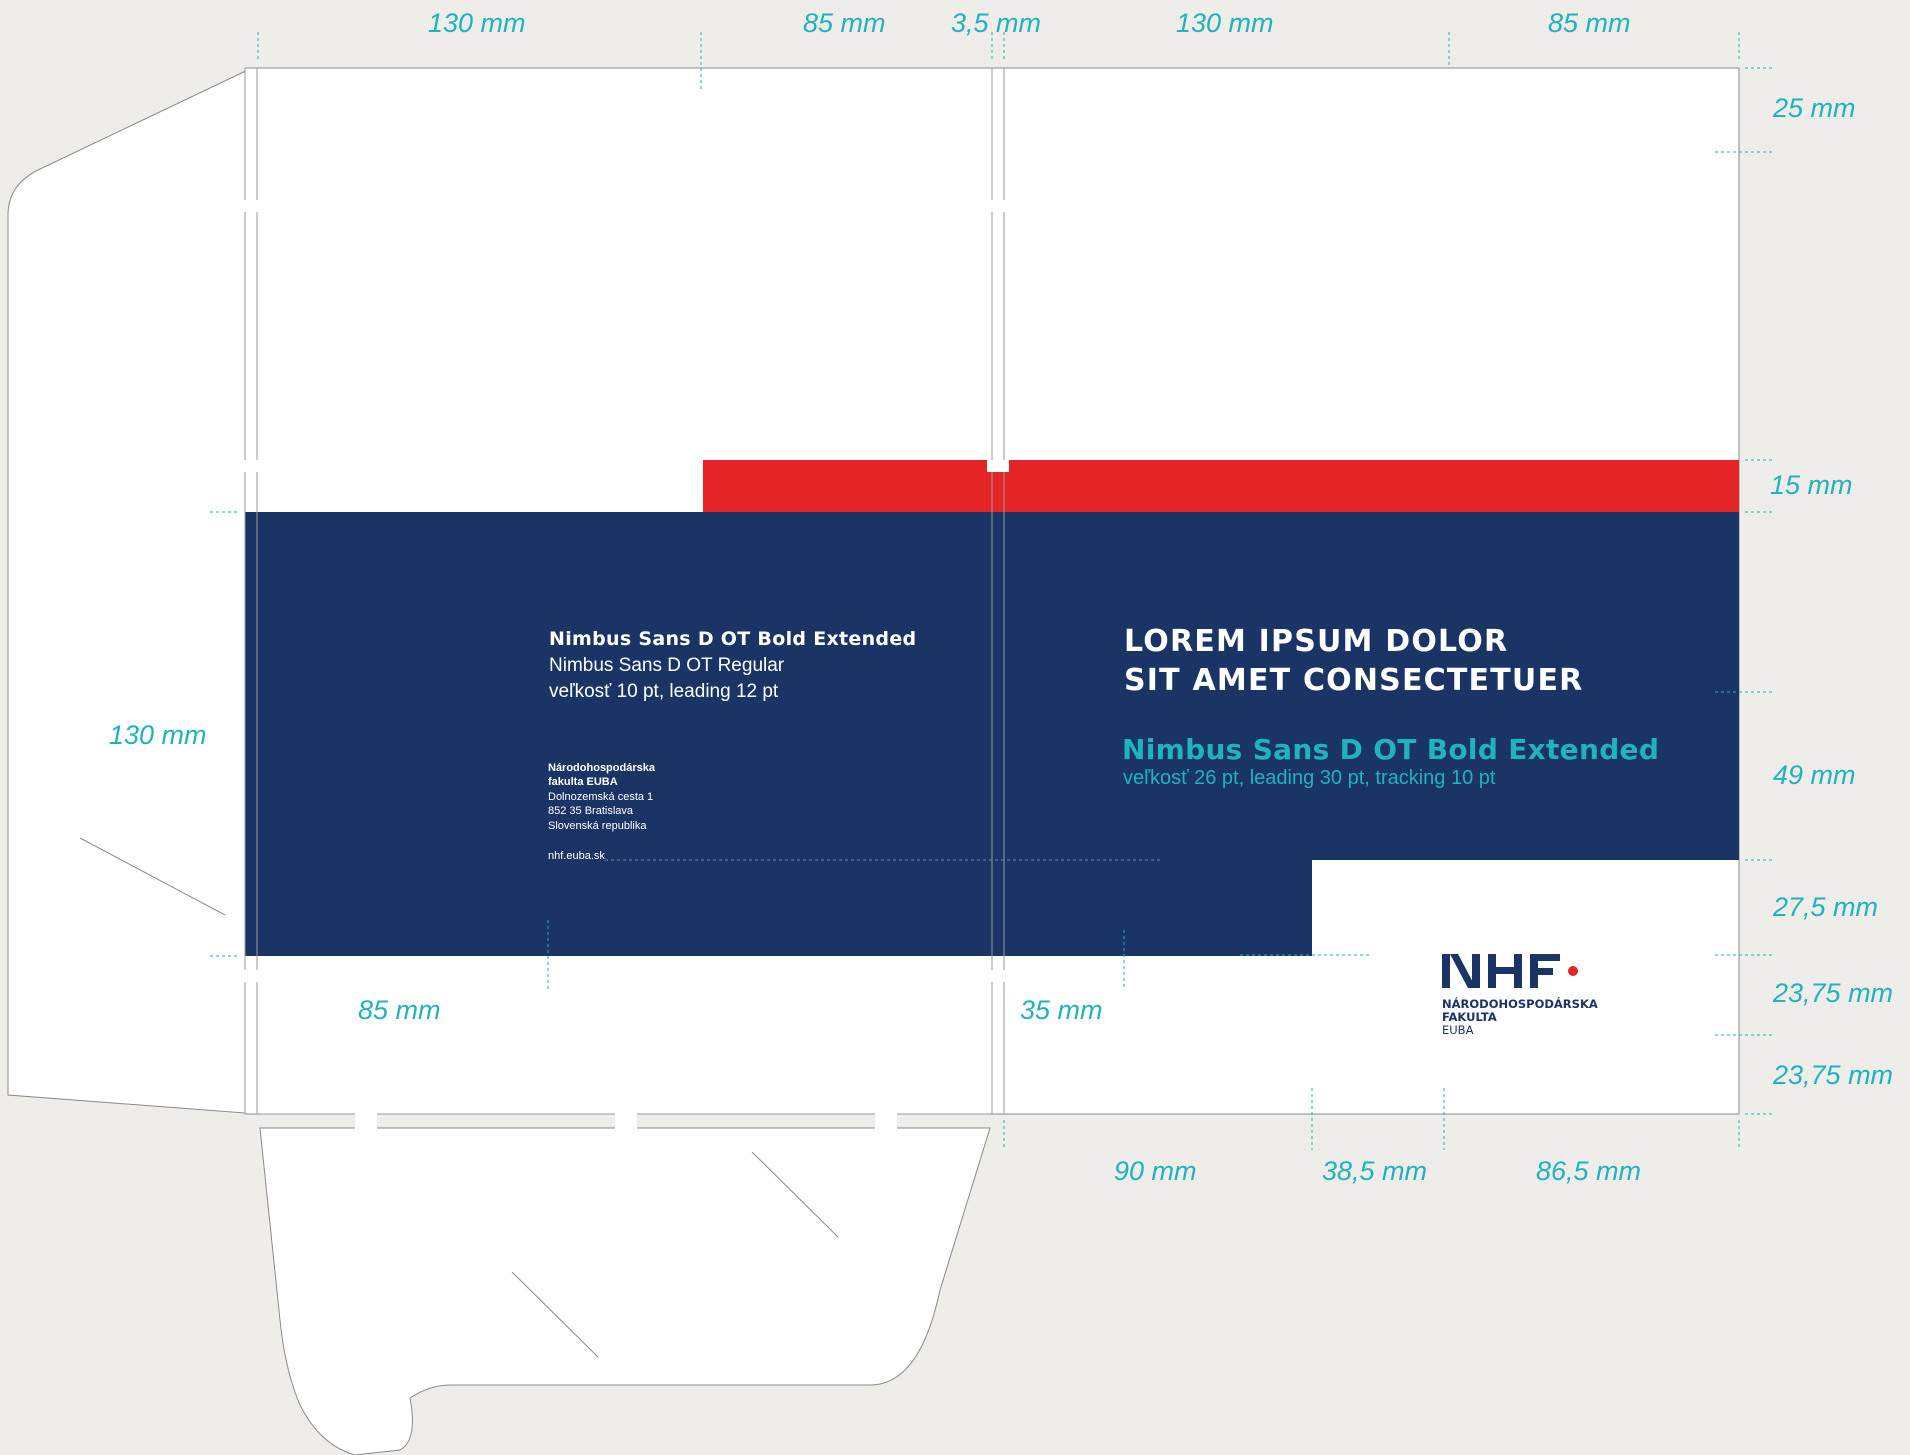 Image resolution: width=1910 pixels, height=1455 pixels. Describe the element at coordinates (1520, 1004) in the screenshot. I see `logo-text-line1: NÁRODOHOSPODÁRSKA` at that location.